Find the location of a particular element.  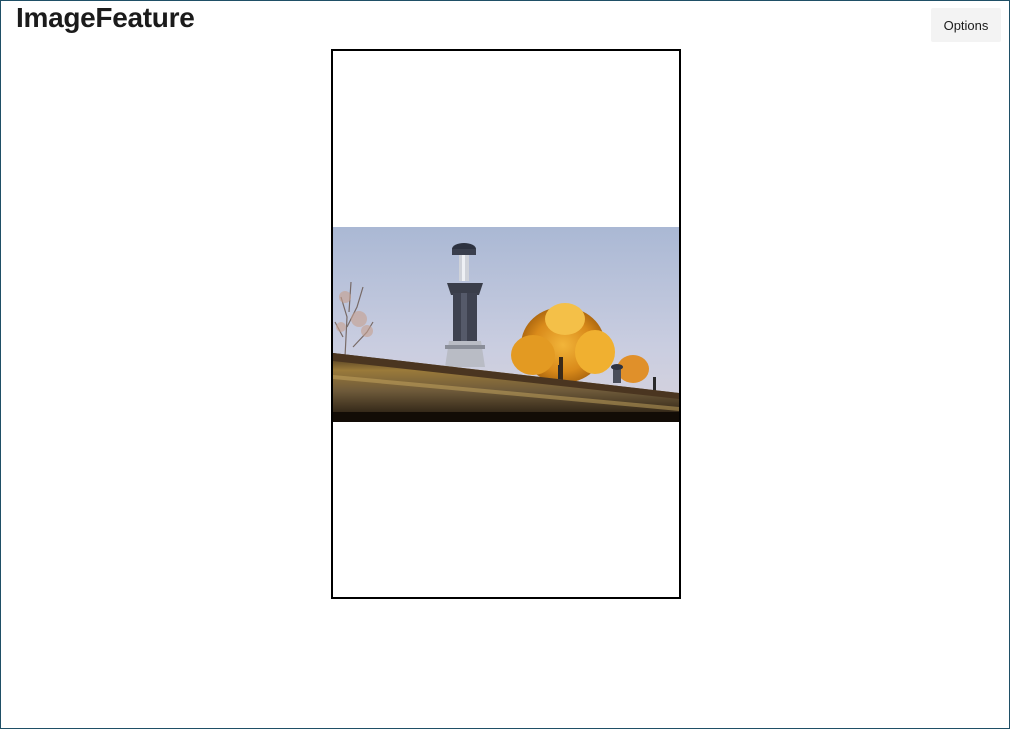

options-button: Options is located at coordinates (966, 25).